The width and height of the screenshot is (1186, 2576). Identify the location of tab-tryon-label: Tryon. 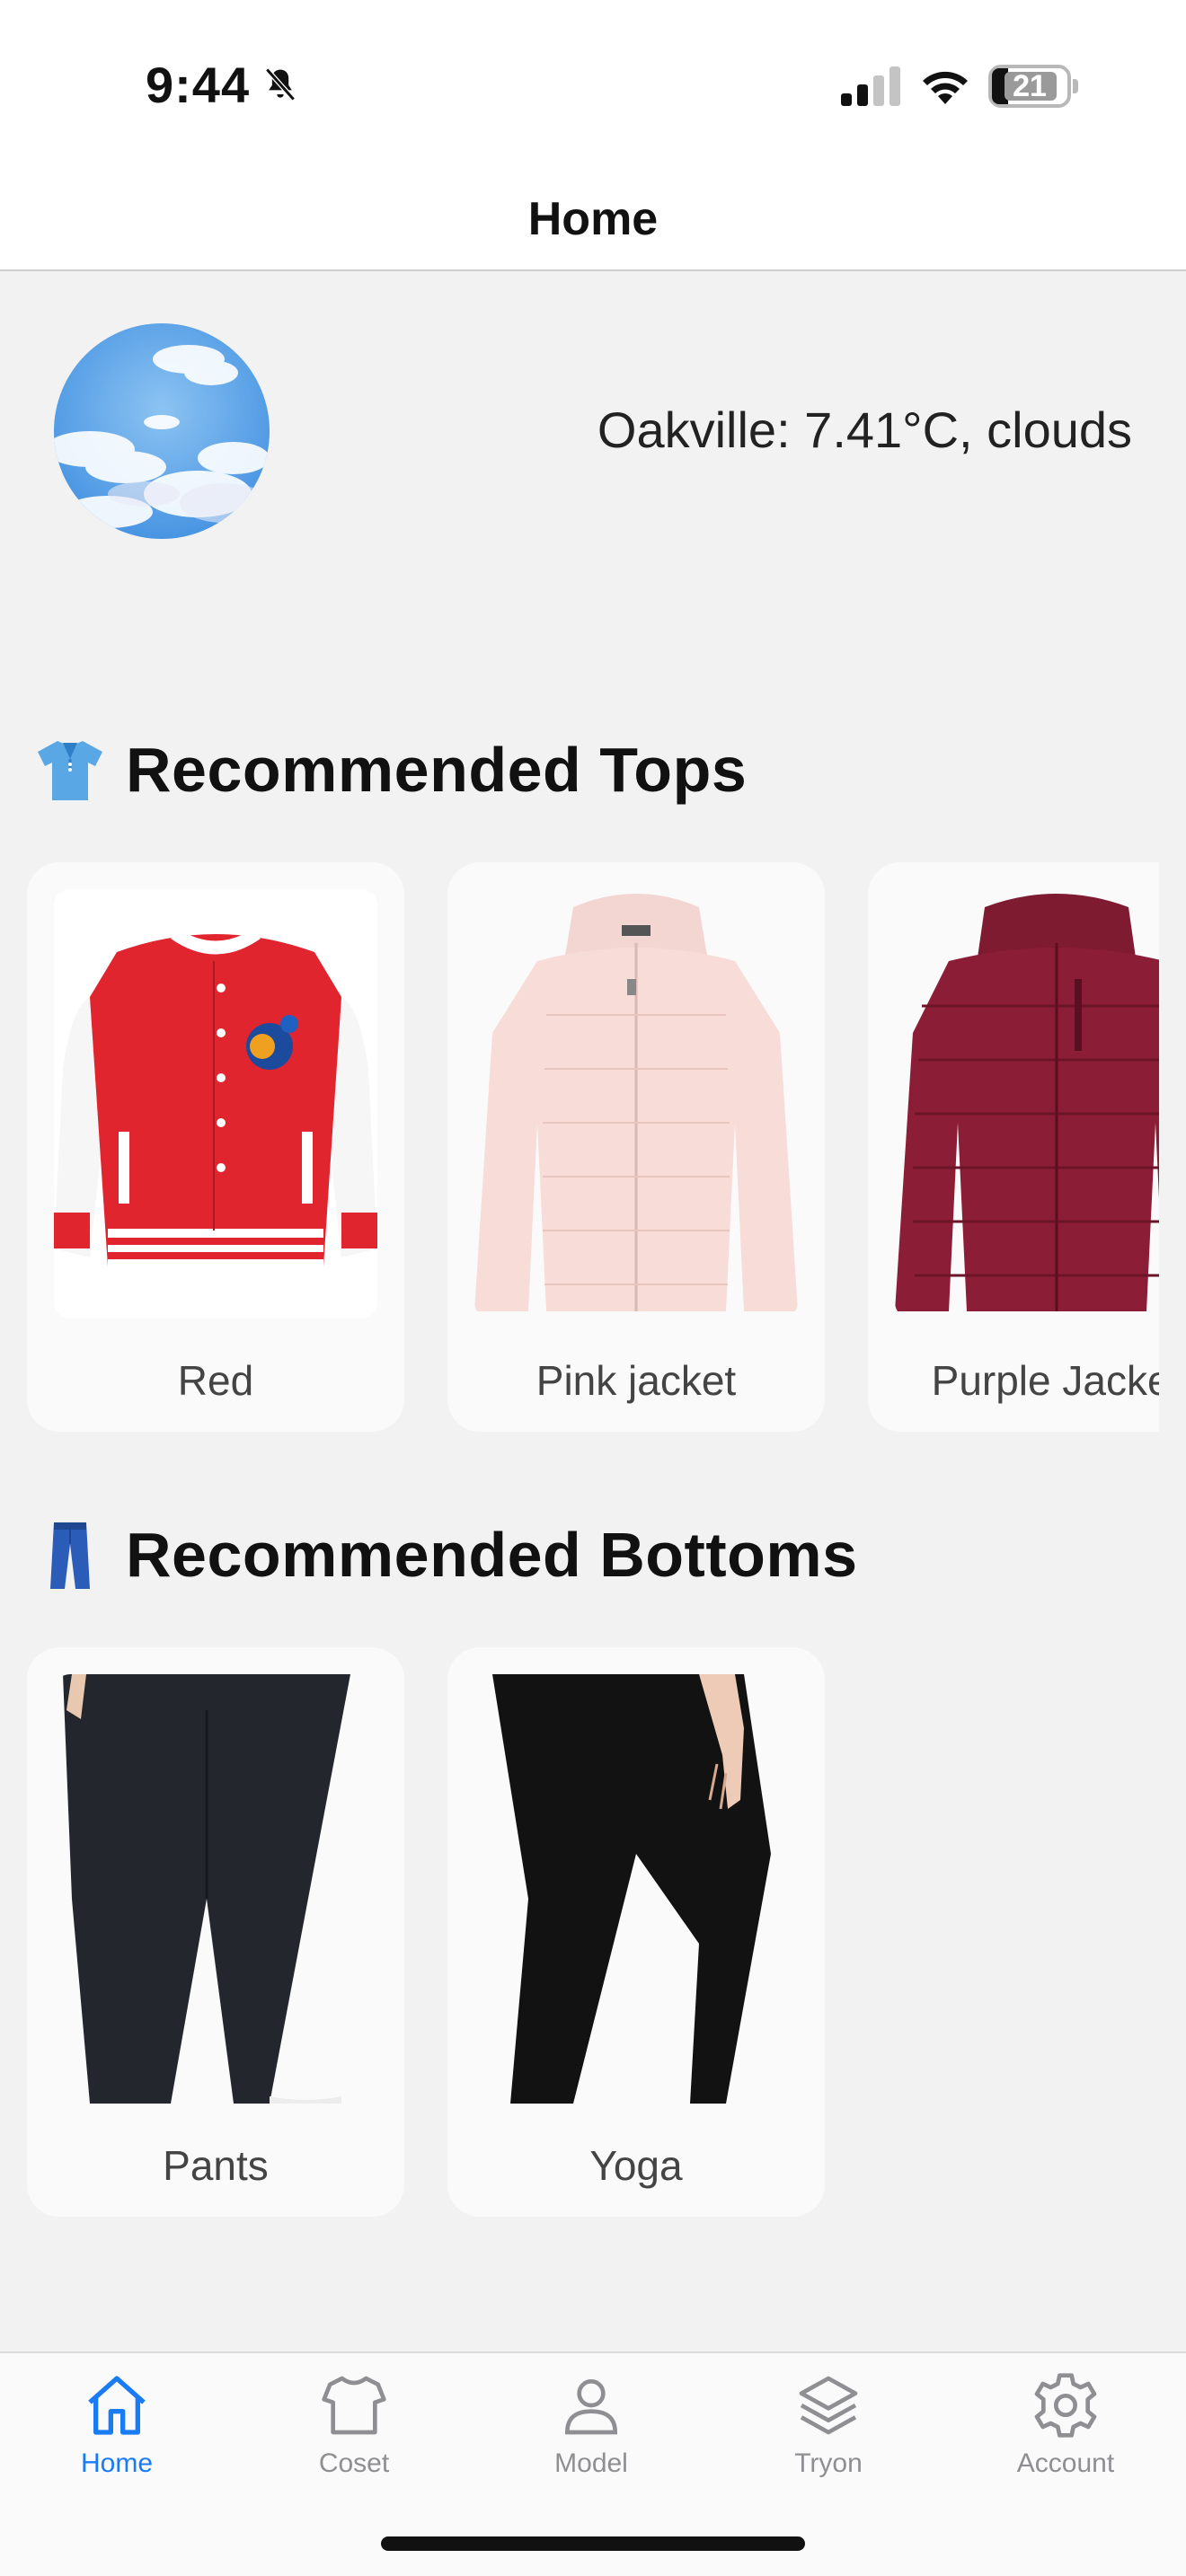
(828, 2463).